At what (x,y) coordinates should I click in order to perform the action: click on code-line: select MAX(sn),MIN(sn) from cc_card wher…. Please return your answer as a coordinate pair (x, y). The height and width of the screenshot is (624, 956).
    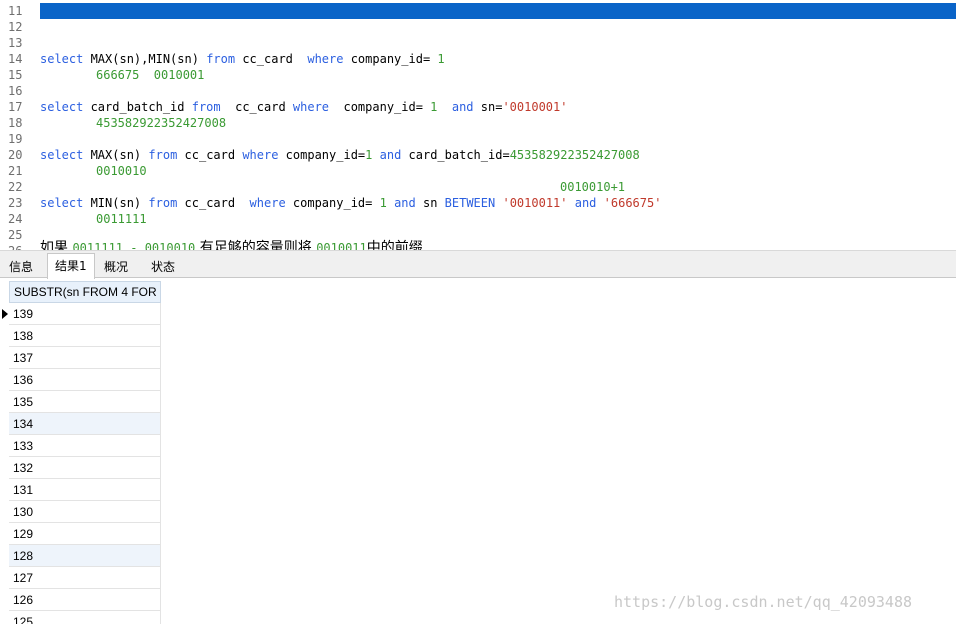
    Looking at the image, I should click on (242, 59).